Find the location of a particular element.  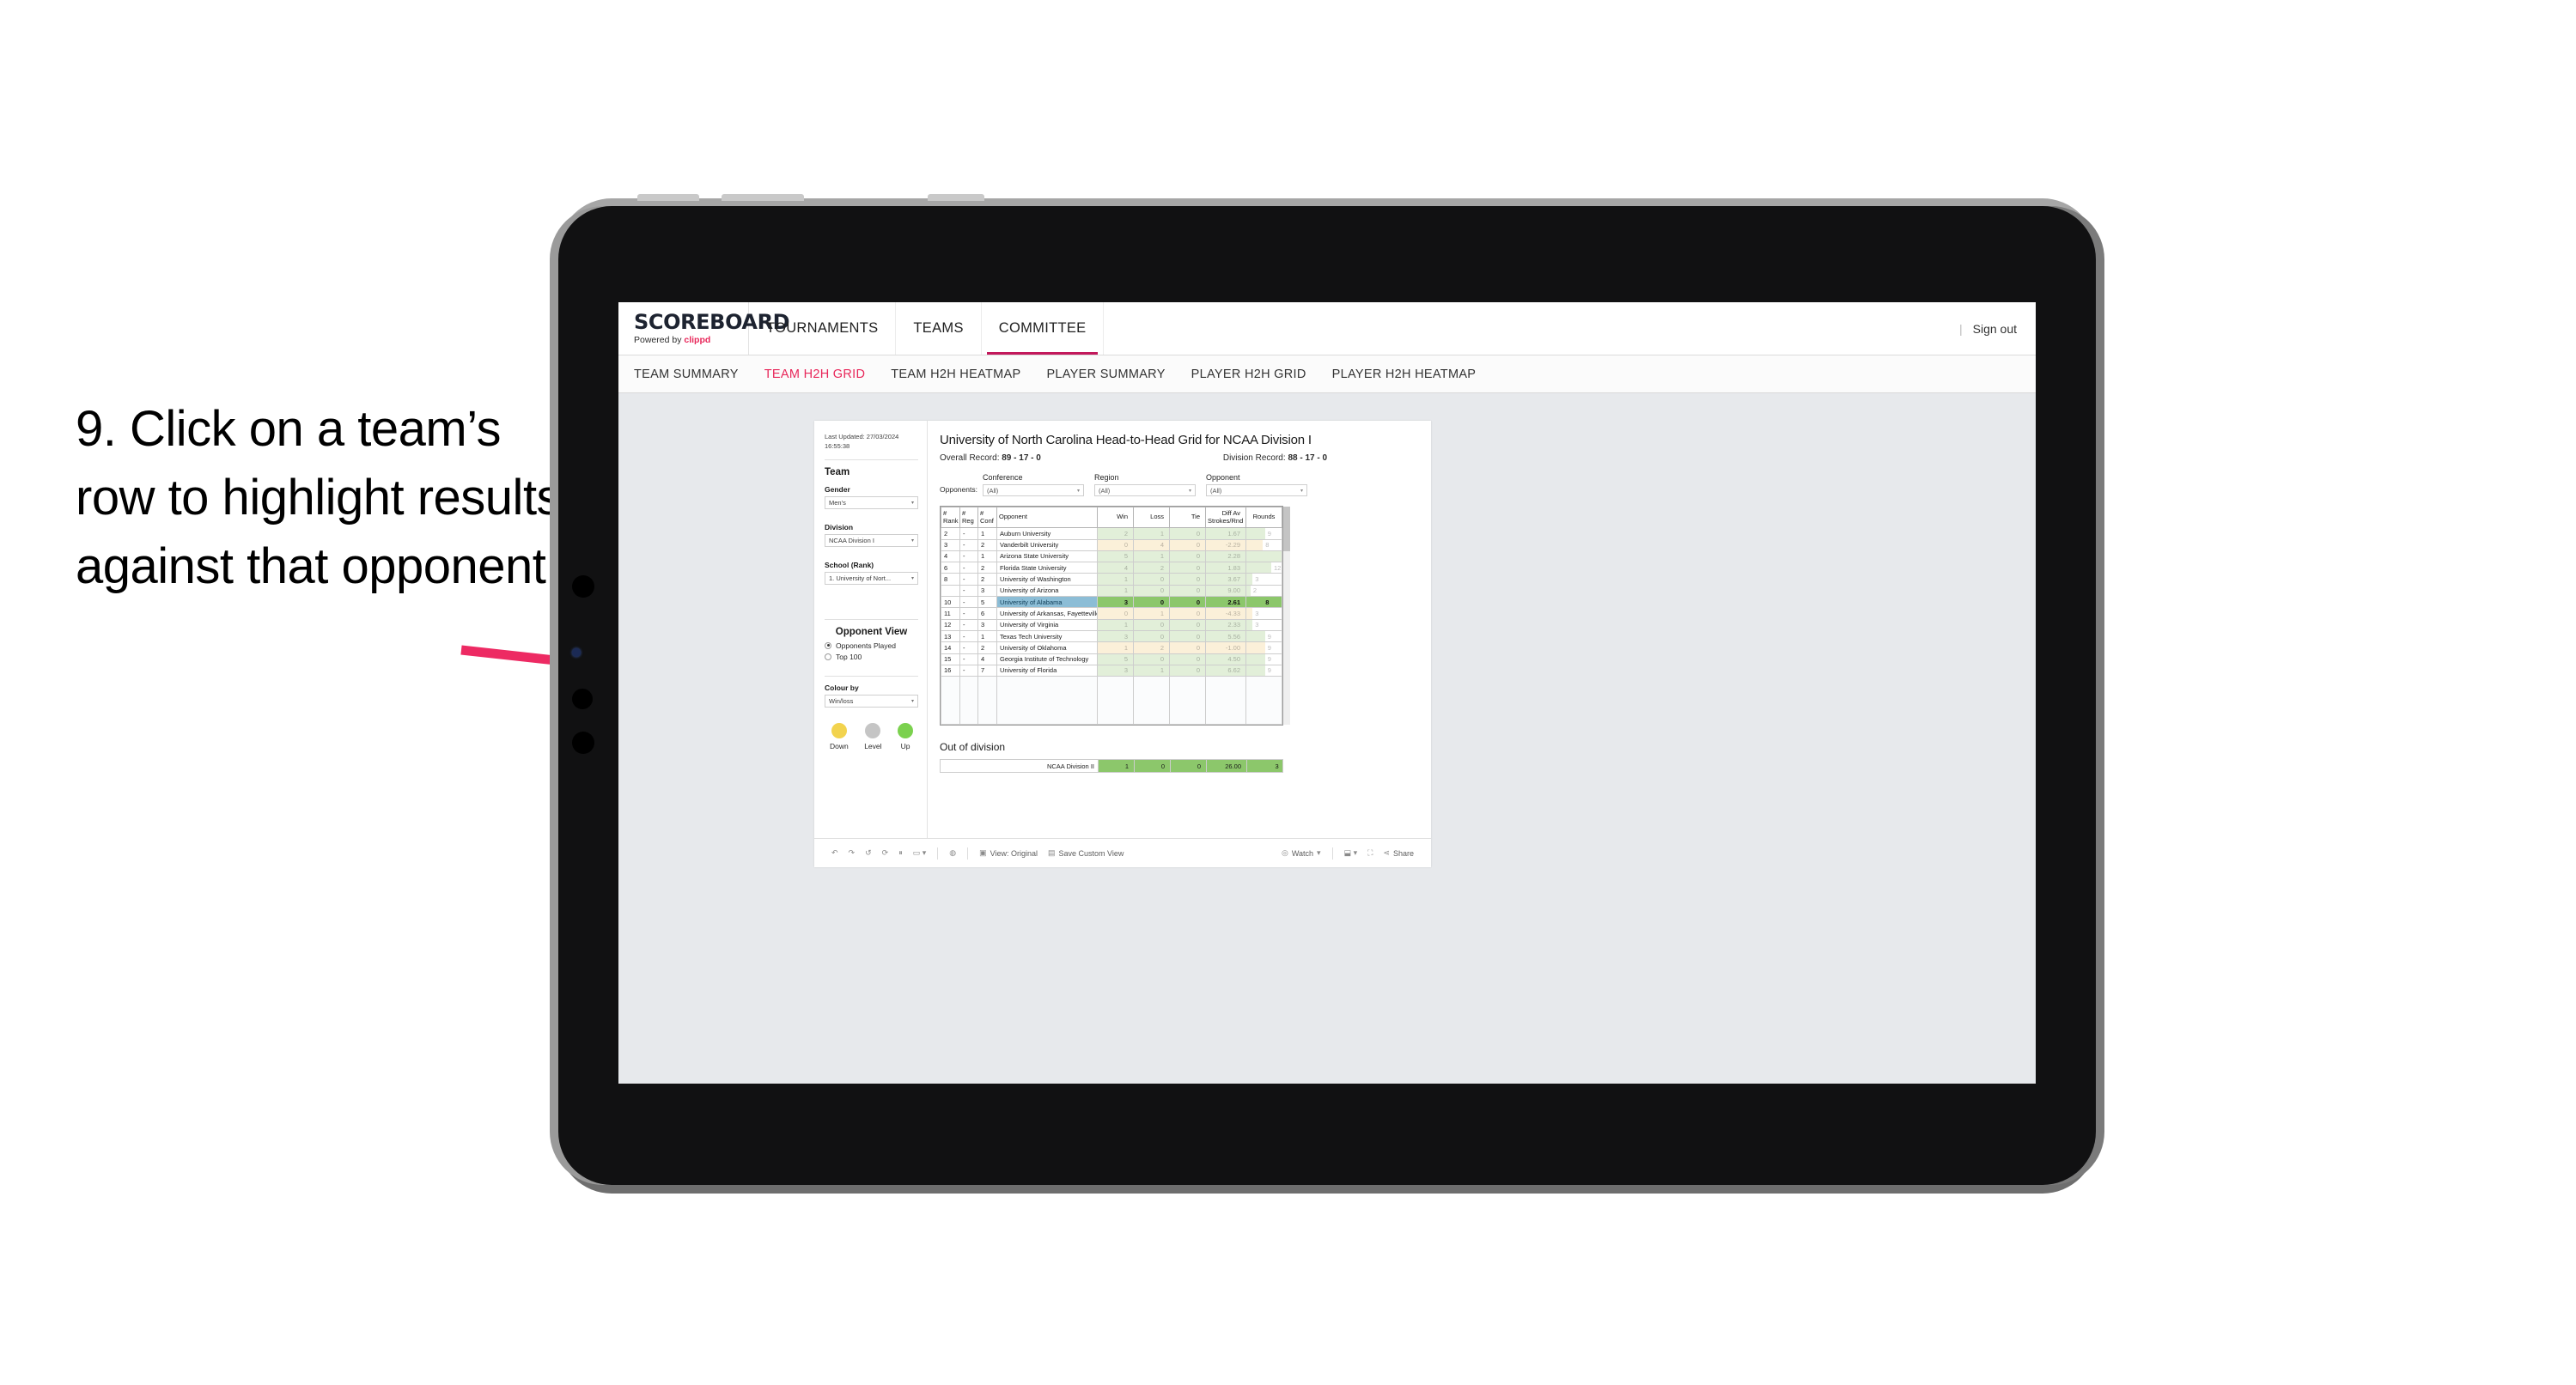

power-button is located at coordinates (956, 197).